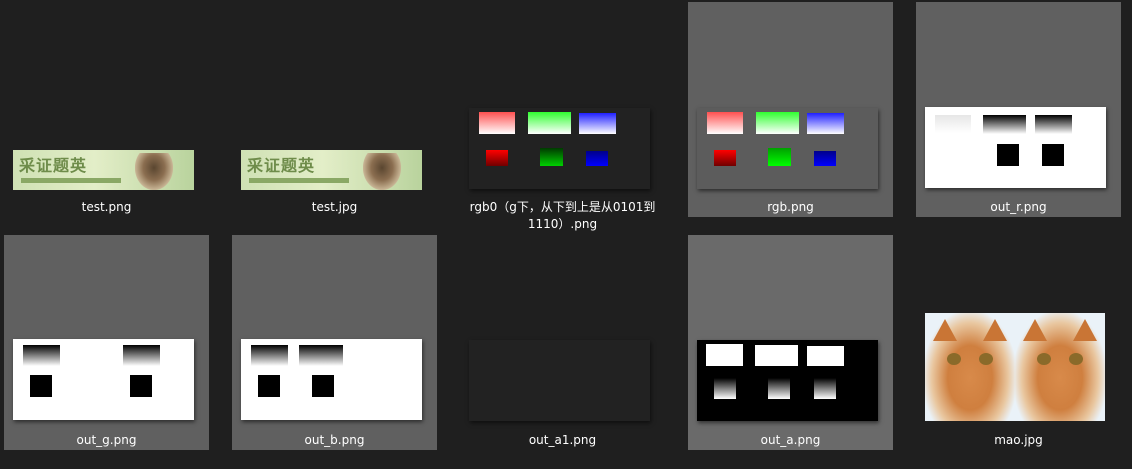  Describe the element at coordinates (1018, 440) in the screenshot. I see `file-name: mao.jpg` at that location.